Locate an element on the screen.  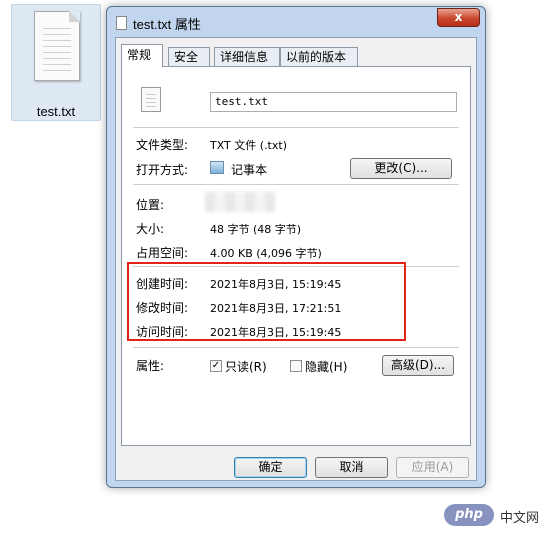
tab-general: 常规 is located at coordinates (142, 55).